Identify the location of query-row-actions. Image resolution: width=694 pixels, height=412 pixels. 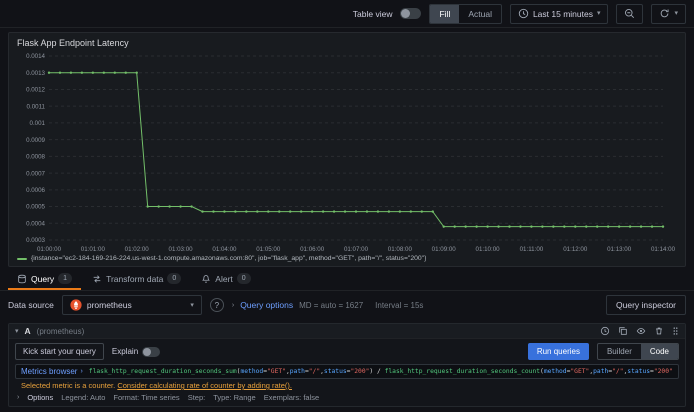
(639, 331).